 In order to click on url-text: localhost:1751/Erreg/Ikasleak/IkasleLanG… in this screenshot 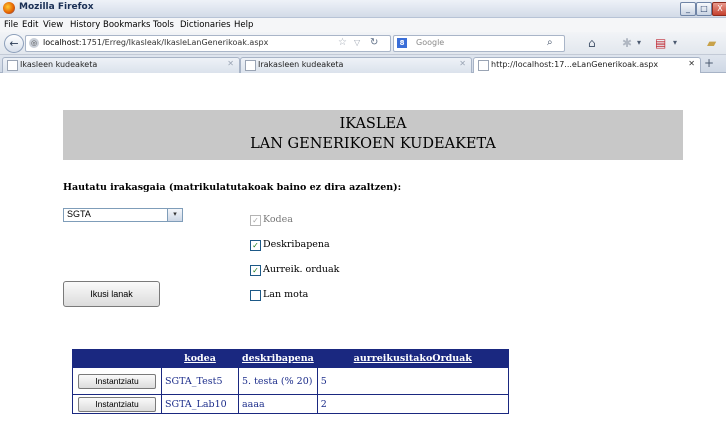, I will do `click(156, 42)`.